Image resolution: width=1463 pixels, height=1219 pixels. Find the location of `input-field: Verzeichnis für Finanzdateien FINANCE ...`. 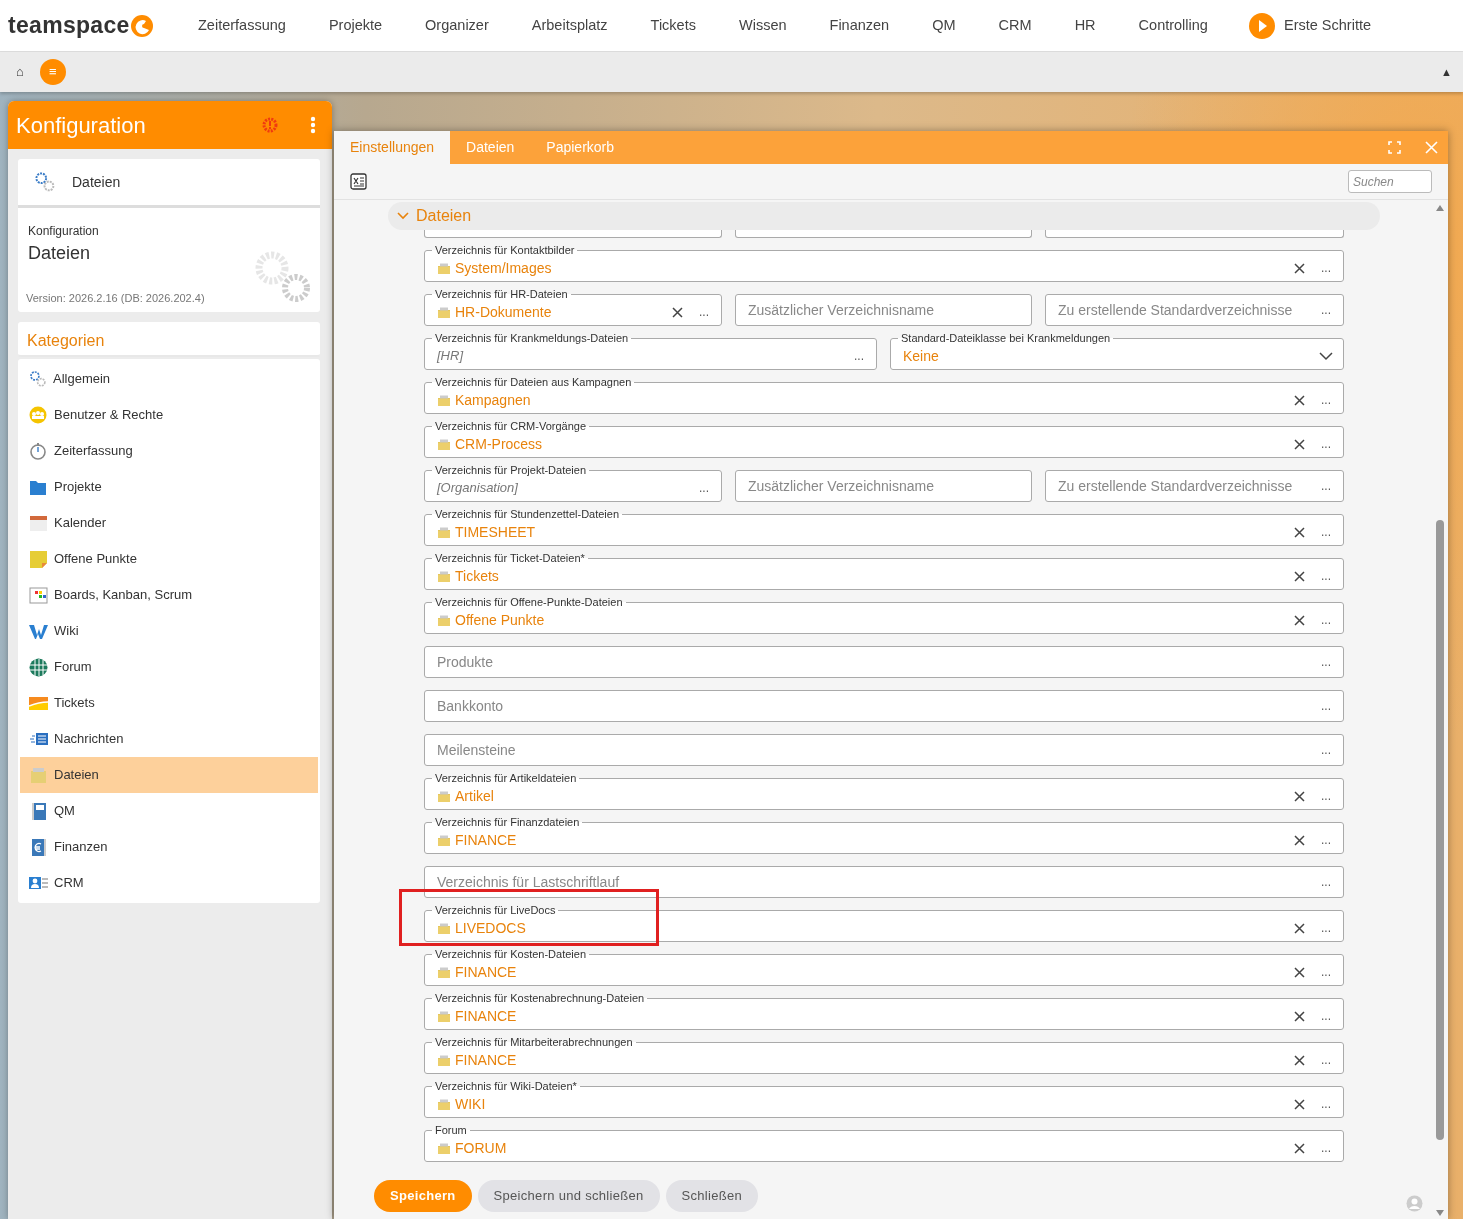

input-field: Verzeichnis für Finanzdateien FINANCE ... is located at coordinates (884, 834).